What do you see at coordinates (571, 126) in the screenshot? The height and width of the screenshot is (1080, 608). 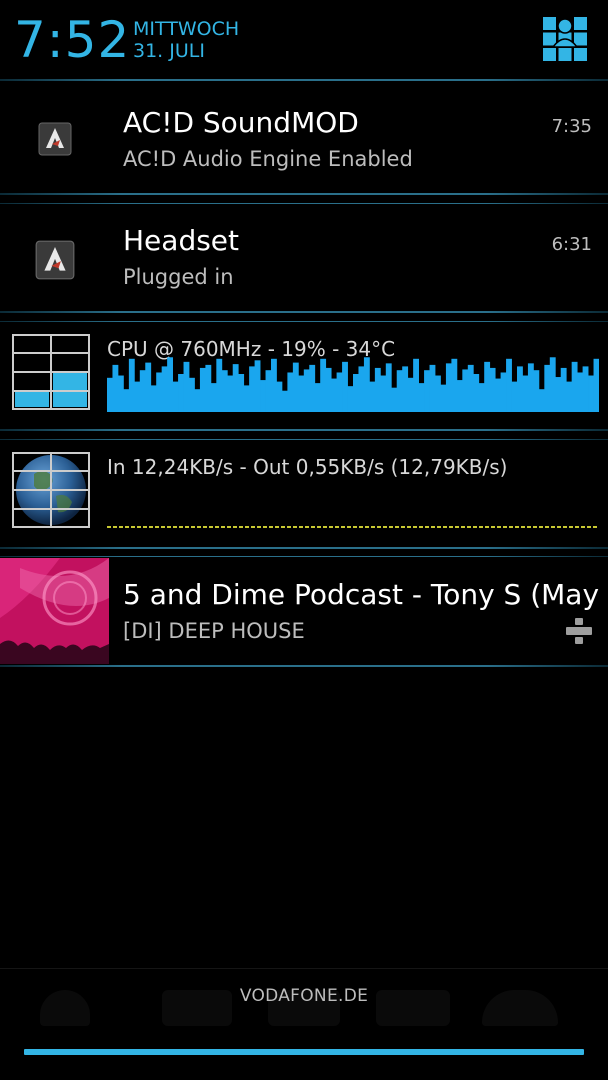 I see `notification-time: 7:35` at bounding box center [571, 126].